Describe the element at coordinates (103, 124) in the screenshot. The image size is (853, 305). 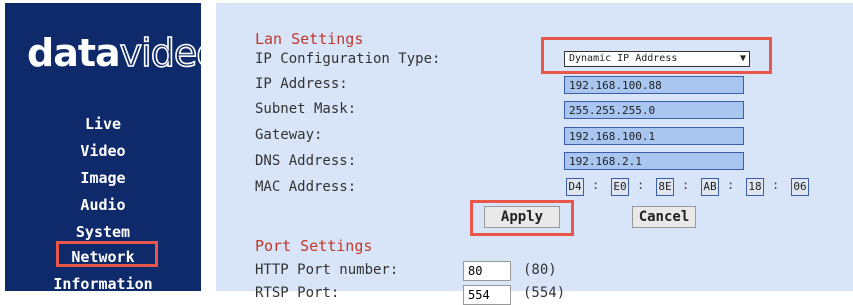
I see `sidebar-item-live: Live` at that location.